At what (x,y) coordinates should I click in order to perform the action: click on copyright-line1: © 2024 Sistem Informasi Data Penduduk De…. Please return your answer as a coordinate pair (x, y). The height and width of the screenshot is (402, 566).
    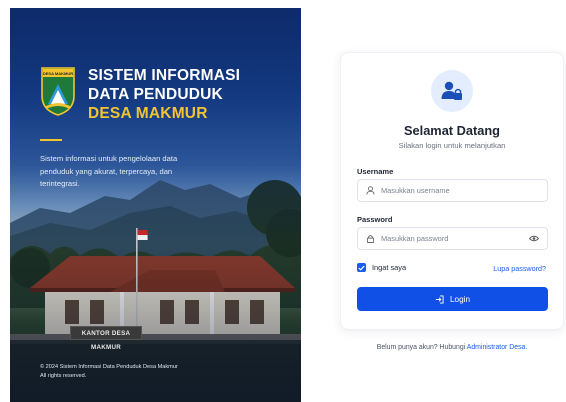
    Looking at the image, I should click on (109, 367).